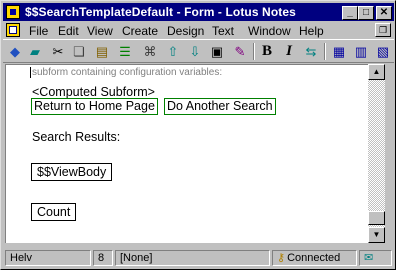 This screenshot has width=396, height=270. I want to click on menu-file: File, so click(38, 31).